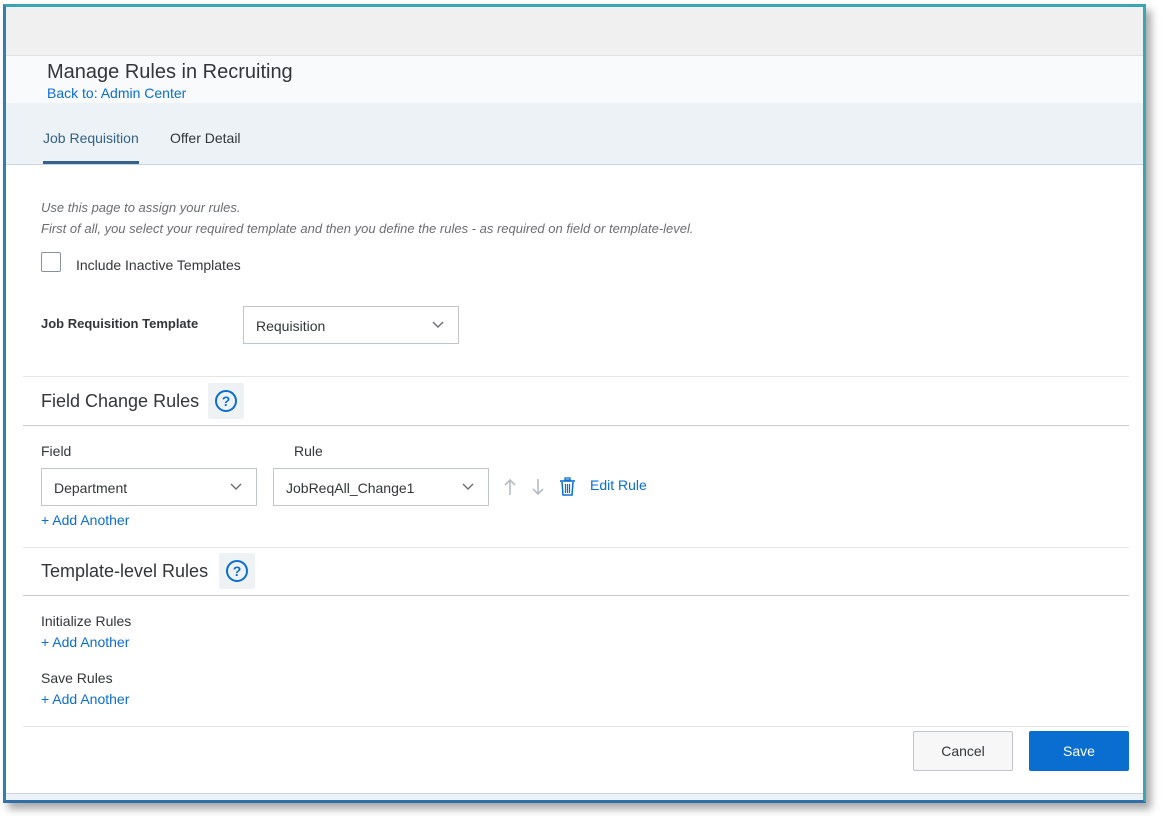 The height and width of the screenshot is (816, 1168). Describe the element at coordinates (351, 325) in the screenshot. I see `template-select: Requisition` at that location.